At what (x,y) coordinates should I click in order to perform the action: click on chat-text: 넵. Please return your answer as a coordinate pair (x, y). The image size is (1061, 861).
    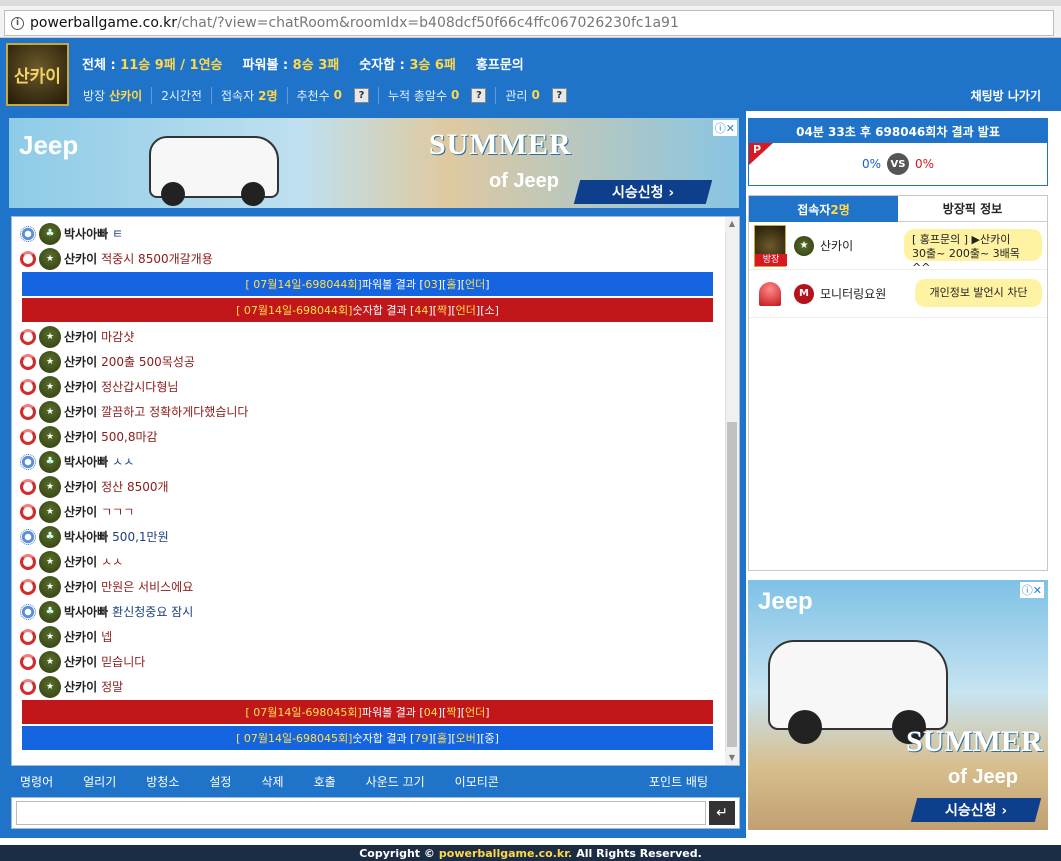
    Looking at the image, I should click on (107, 637).